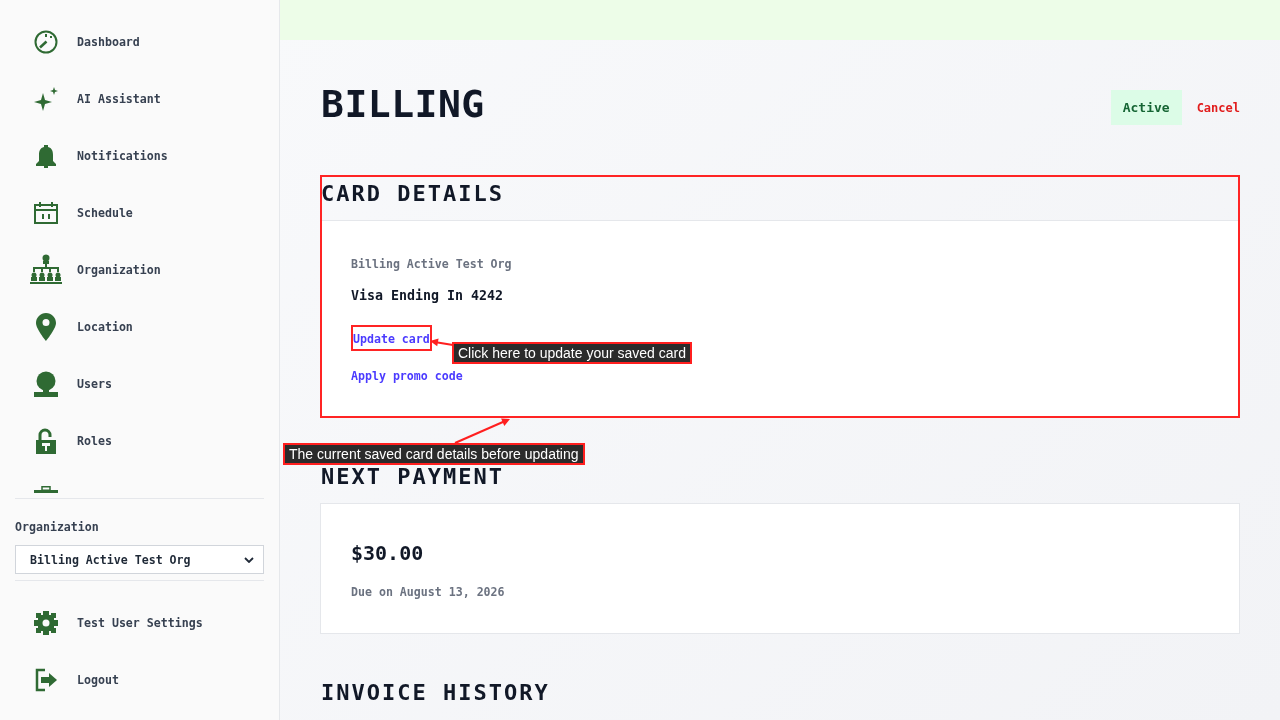 The height and width of the screenshot is (720, 1280). What do you see at coordinates (412, 194) in the screenshot?
I see `section-title: CARD DETAILS` at bounding box center [412, 194].